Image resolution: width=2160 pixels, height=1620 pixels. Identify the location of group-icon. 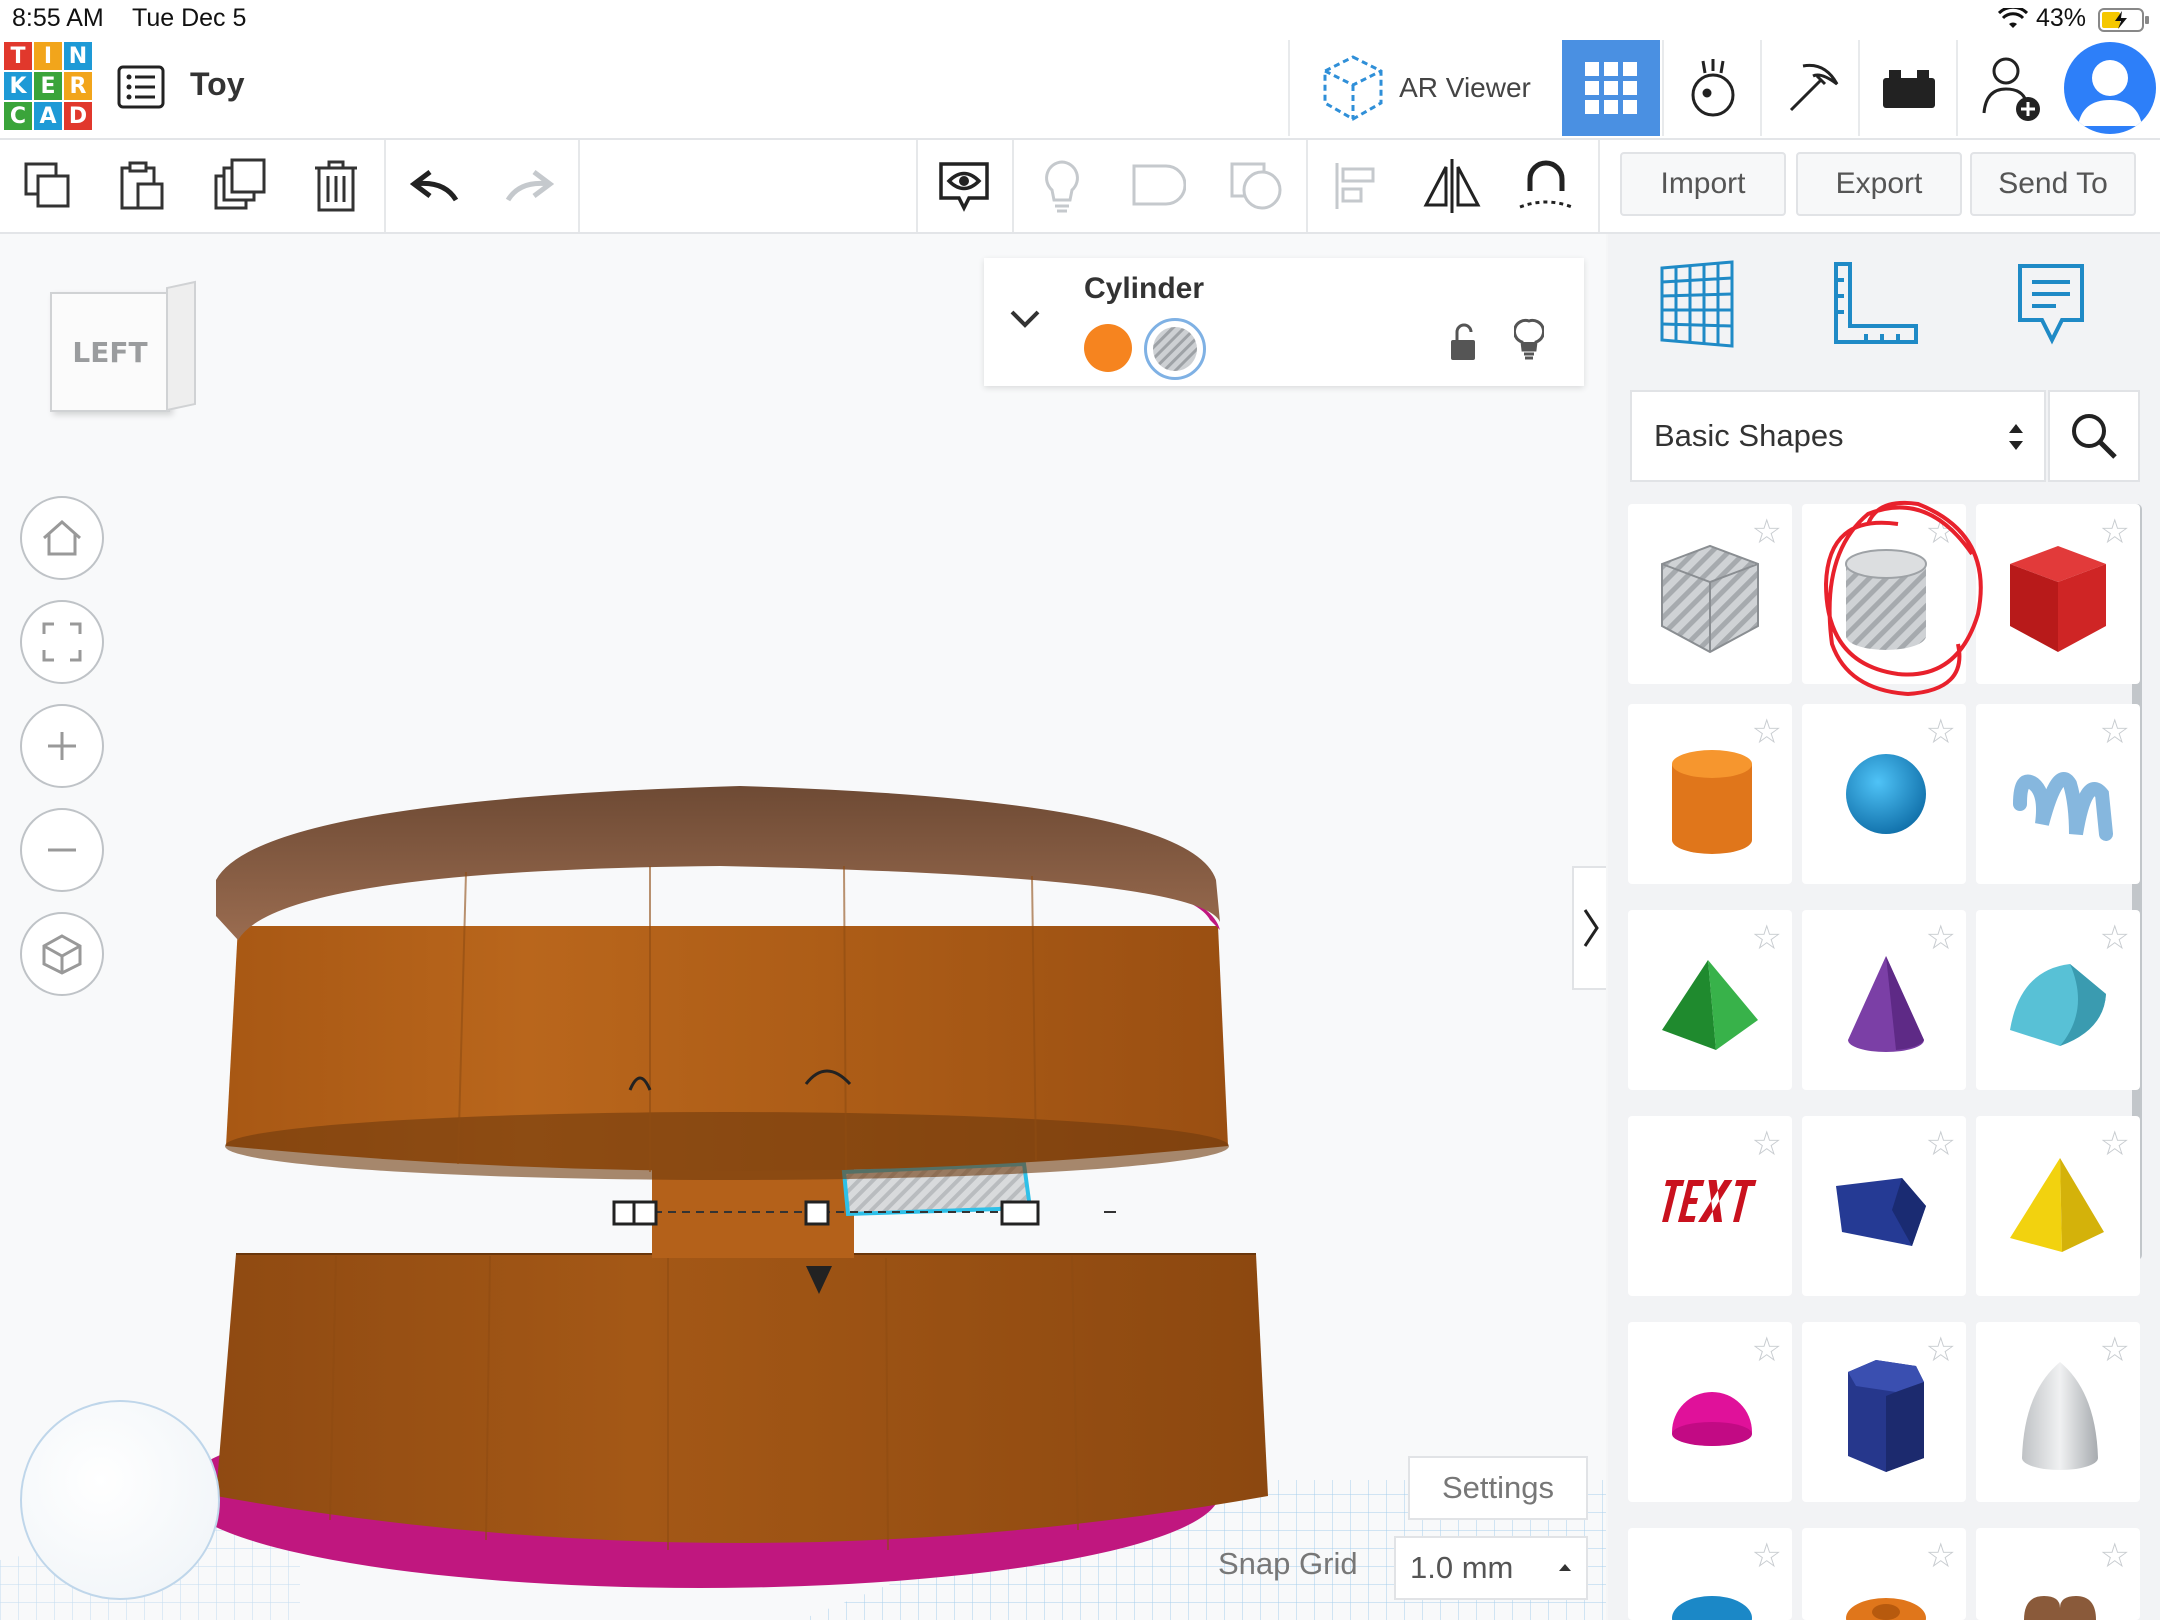
(1159, 185).